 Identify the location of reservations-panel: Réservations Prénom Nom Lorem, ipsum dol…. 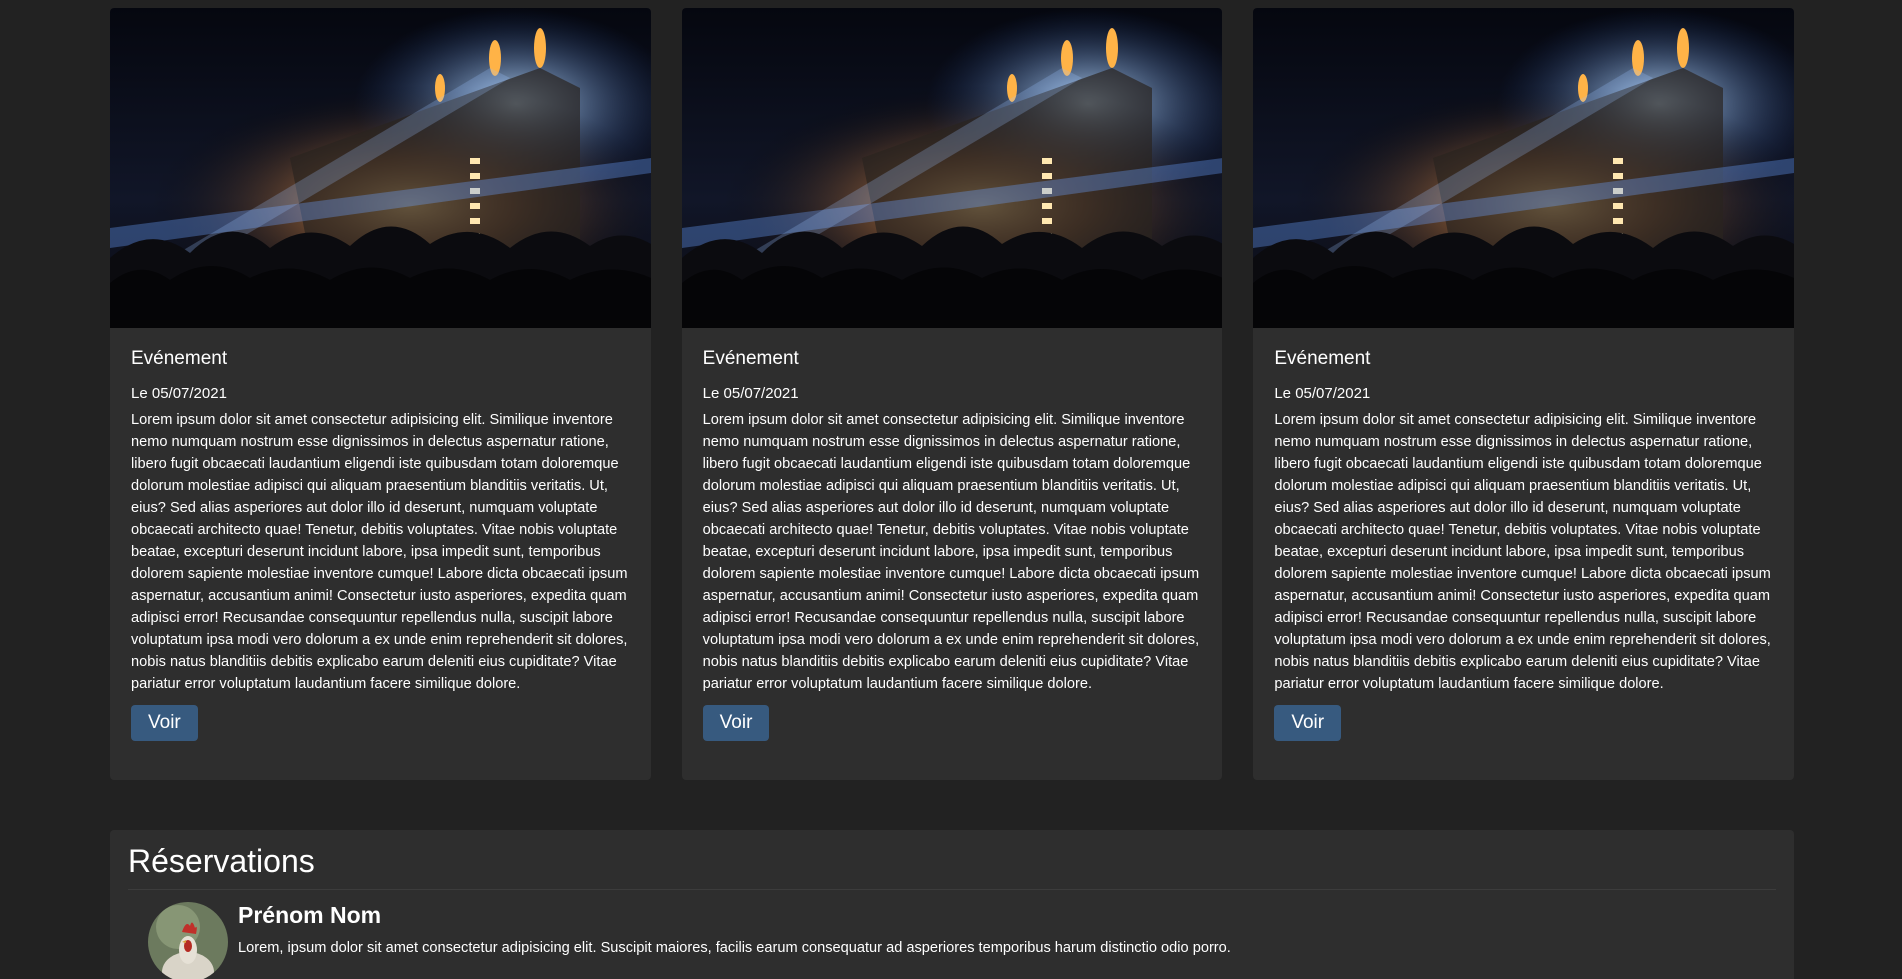
(952, 904).